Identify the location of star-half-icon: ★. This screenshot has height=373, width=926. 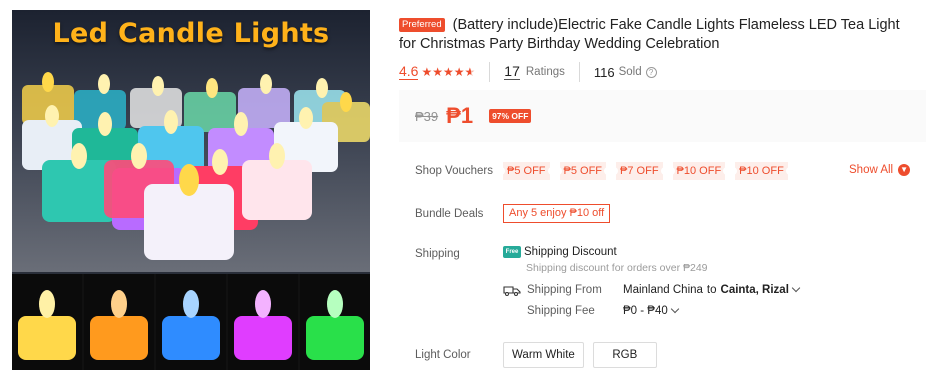
(470, 72).